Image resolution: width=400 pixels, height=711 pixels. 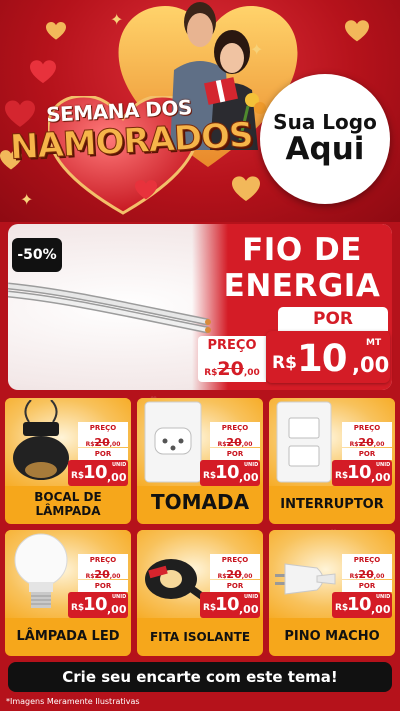 What do you see at coordinates (302, 286) in the screenshot?
I see `featured-title-line2: ENERGIA` at bounding box center [302, 286].